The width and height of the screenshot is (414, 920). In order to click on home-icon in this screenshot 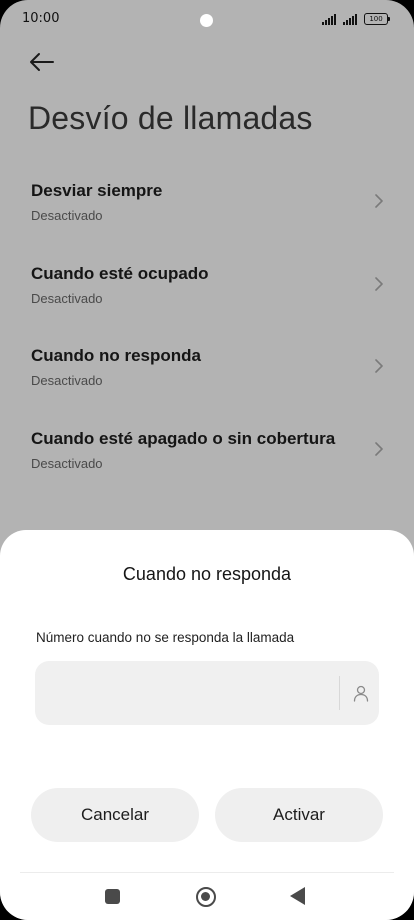, I will do `click(206, 897)`.